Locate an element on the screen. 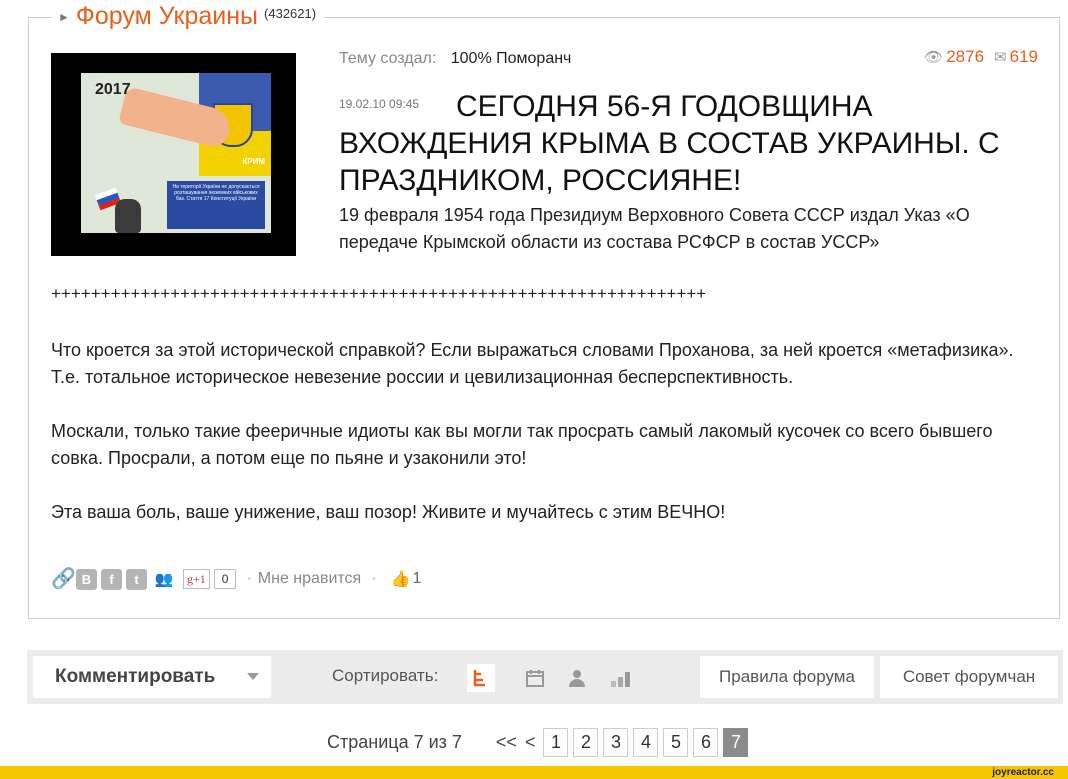 The width and height of the screenshot is (1068, 779). dropdown-arrow-icon is located at coordinates (253, 676).